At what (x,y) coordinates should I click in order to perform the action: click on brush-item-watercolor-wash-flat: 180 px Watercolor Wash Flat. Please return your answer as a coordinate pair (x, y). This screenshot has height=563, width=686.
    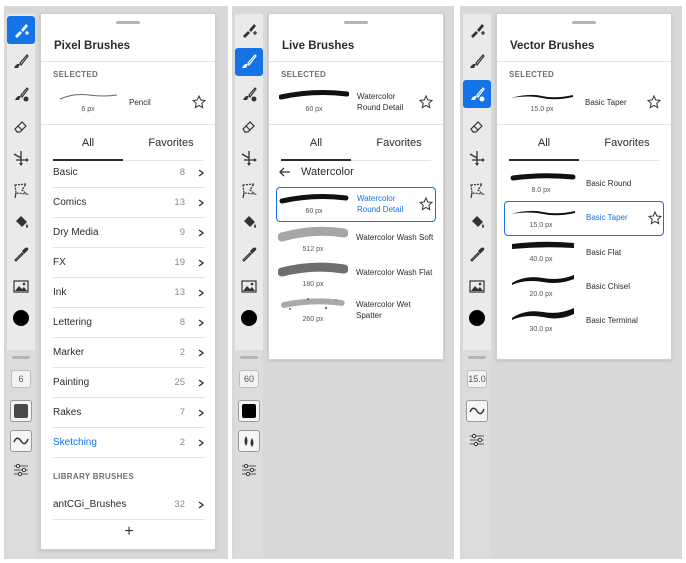
    Looking at the image, I should click on (356, 276).